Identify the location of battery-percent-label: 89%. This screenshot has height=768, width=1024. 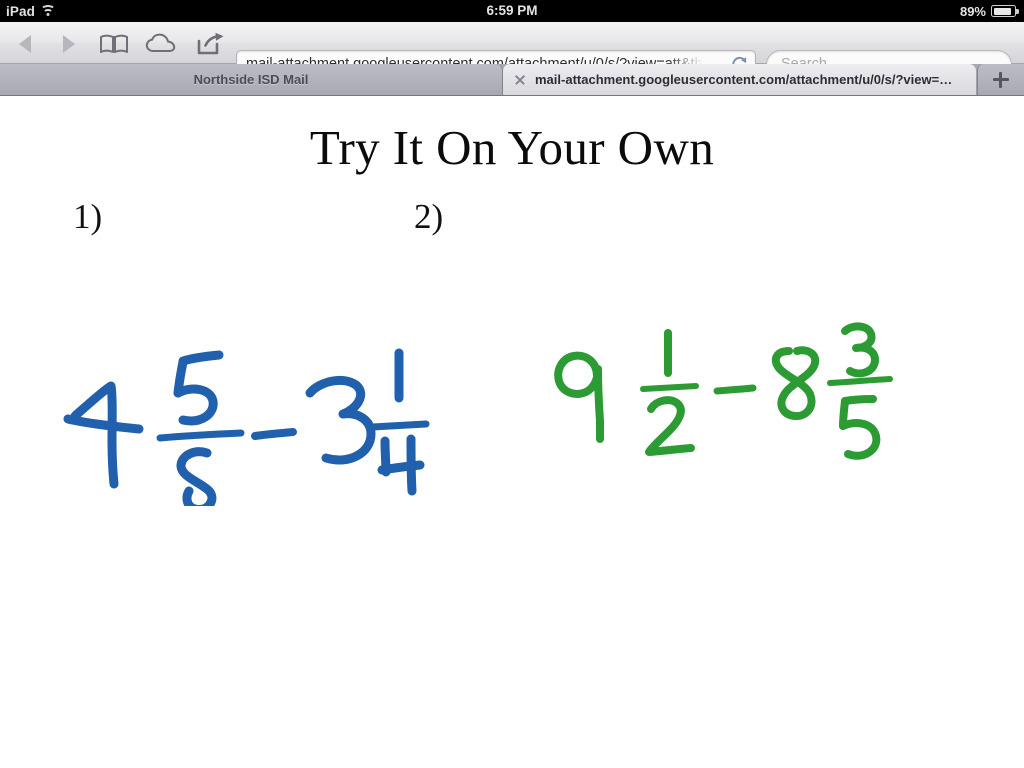
(972, 11).